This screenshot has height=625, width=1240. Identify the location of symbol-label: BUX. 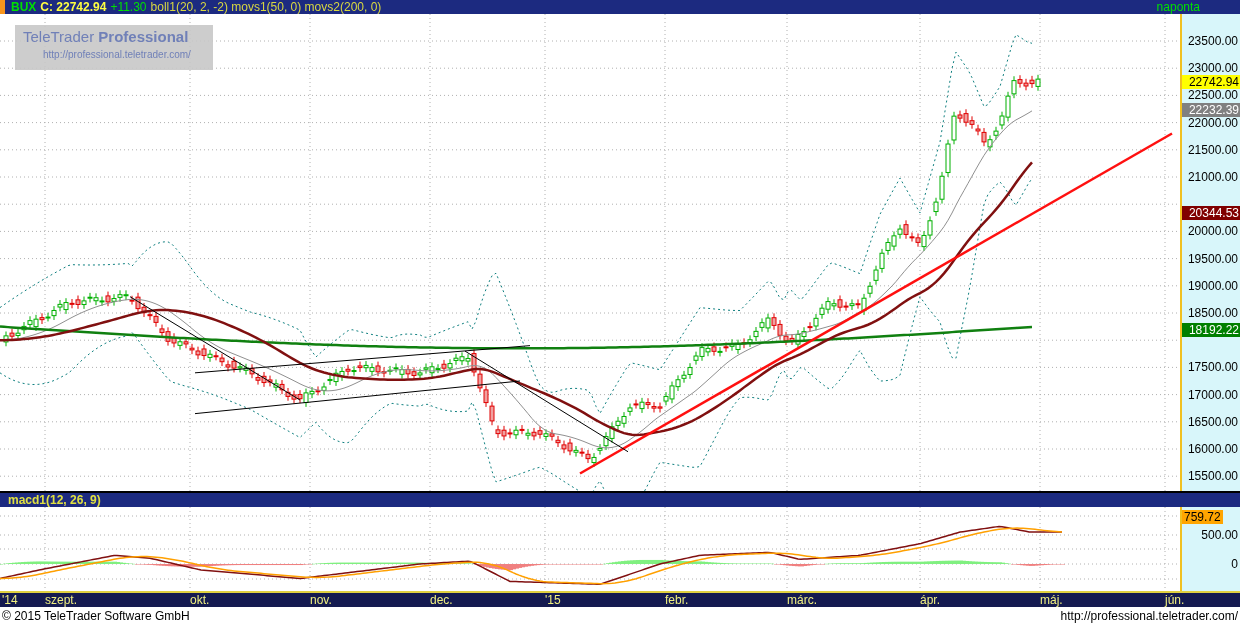
(24, 7).